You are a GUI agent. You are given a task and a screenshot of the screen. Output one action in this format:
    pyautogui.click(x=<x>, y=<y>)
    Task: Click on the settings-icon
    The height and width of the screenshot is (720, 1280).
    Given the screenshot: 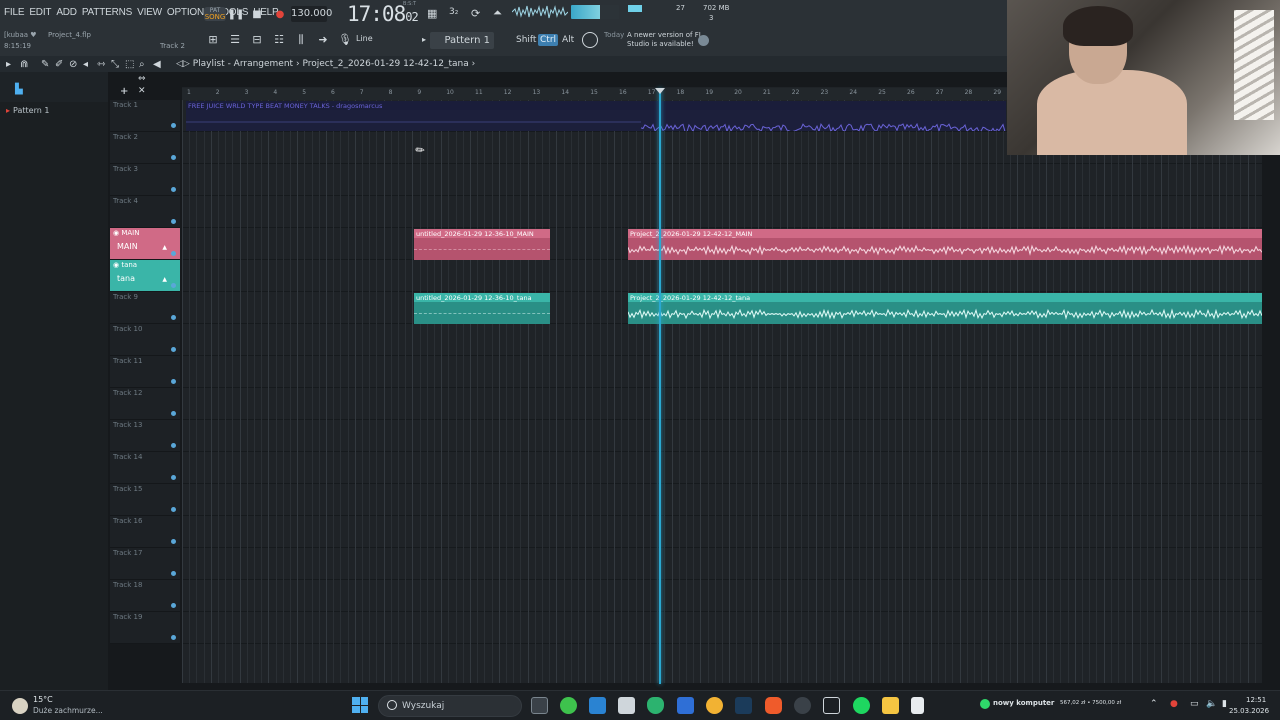 What is the action you would take?
    pyautogui.click(x=802, y=705)
    